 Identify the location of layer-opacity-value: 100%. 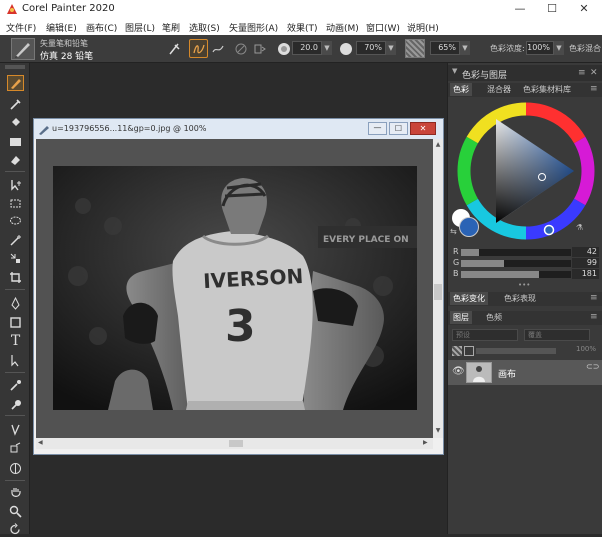
(581, 350).